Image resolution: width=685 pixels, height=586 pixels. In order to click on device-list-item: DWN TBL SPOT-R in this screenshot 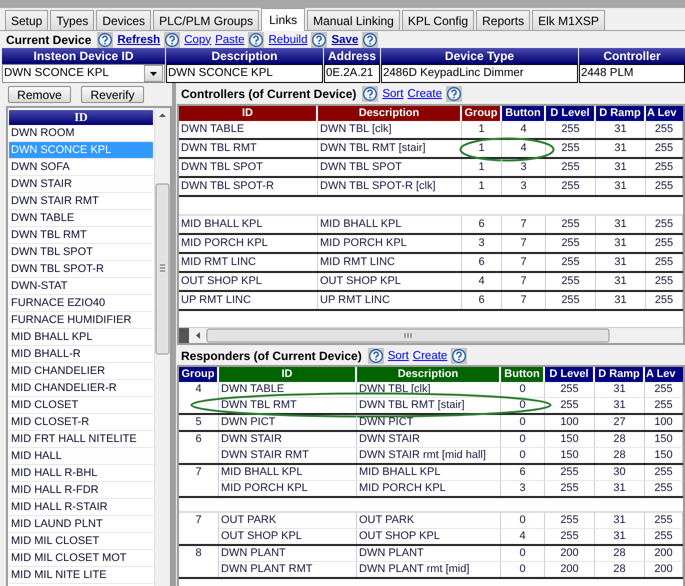, I will do `click(81, 269)`.